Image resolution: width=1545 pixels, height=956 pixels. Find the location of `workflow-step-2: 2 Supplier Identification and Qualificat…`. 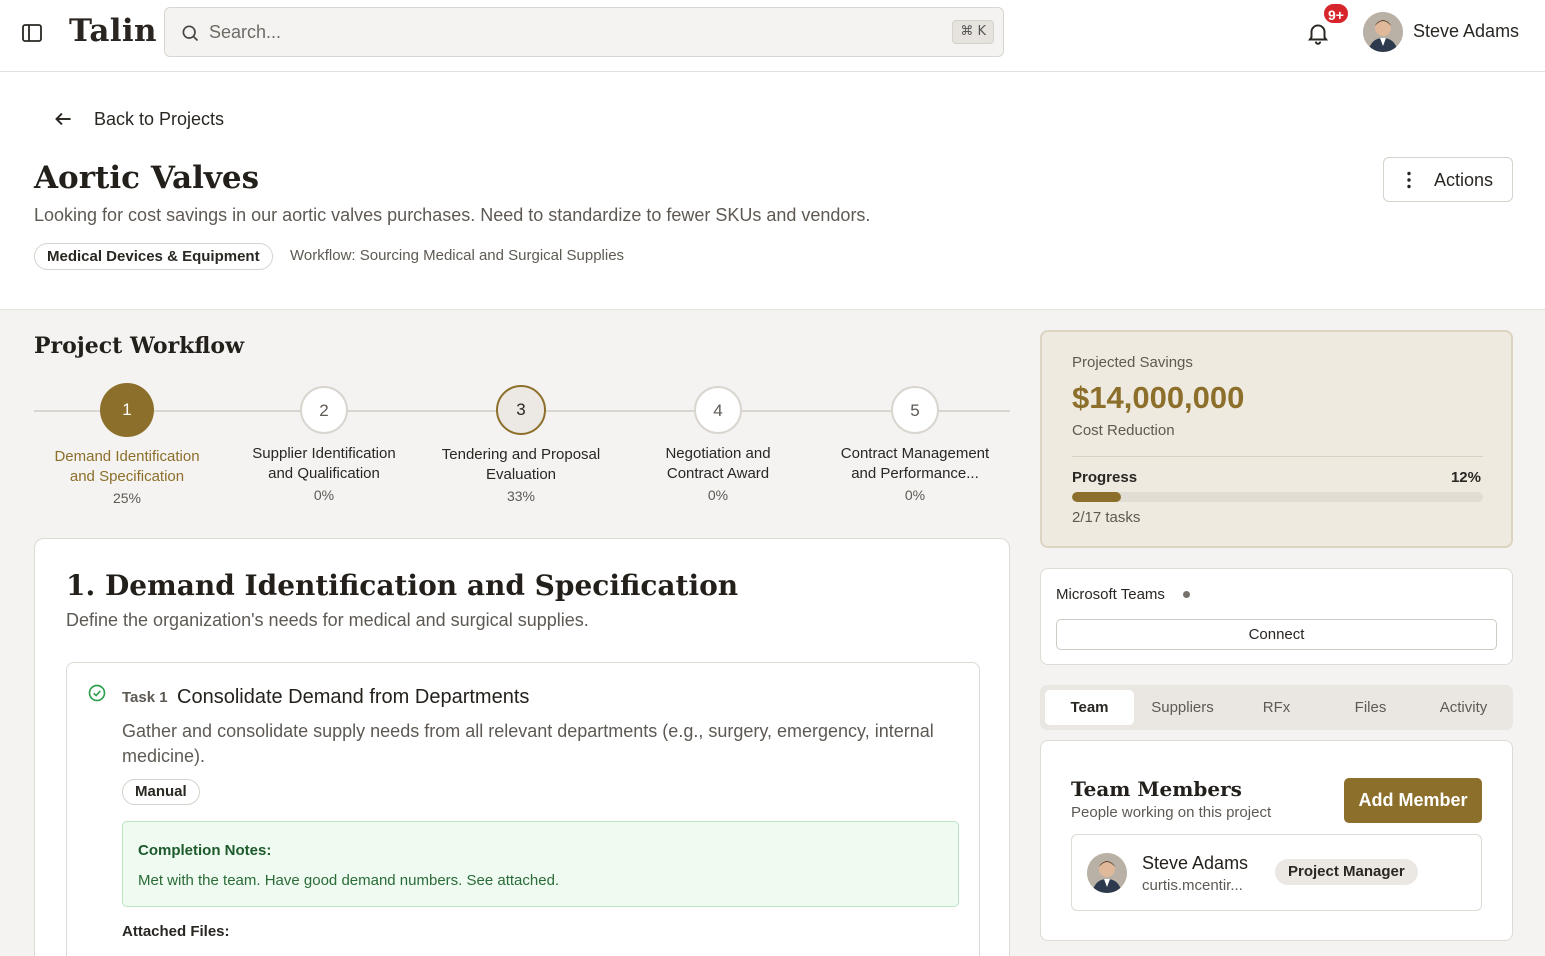

workflow-step-2: 2 Supplier Identification and Qualificat… is located at coordinates (324, 443).